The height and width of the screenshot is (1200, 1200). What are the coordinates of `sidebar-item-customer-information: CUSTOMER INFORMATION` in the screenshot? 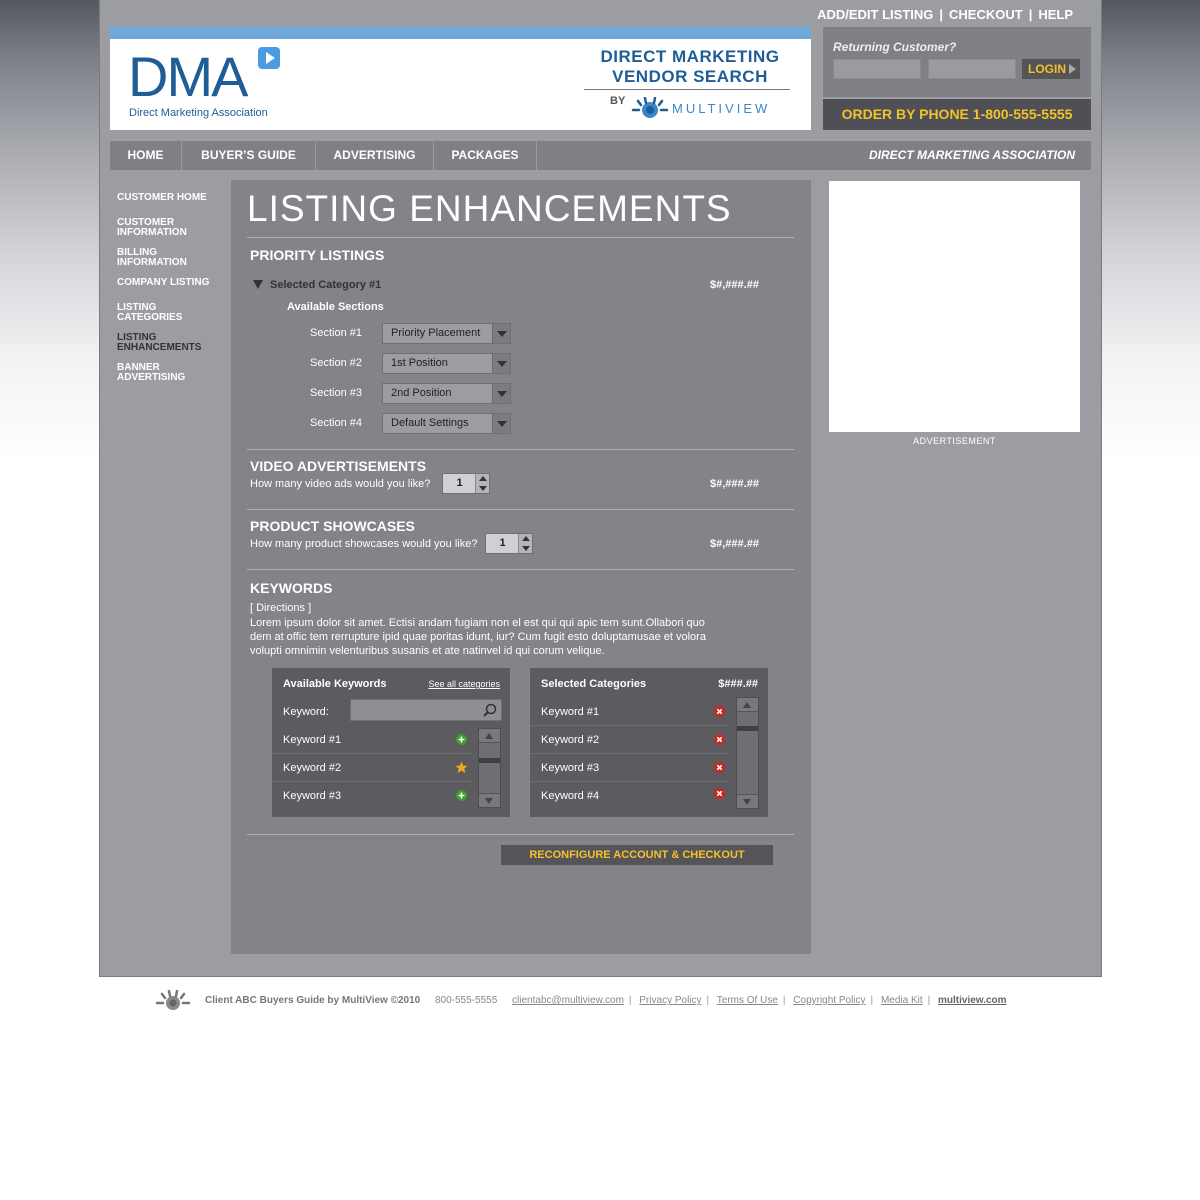 It's located at (152, 228).